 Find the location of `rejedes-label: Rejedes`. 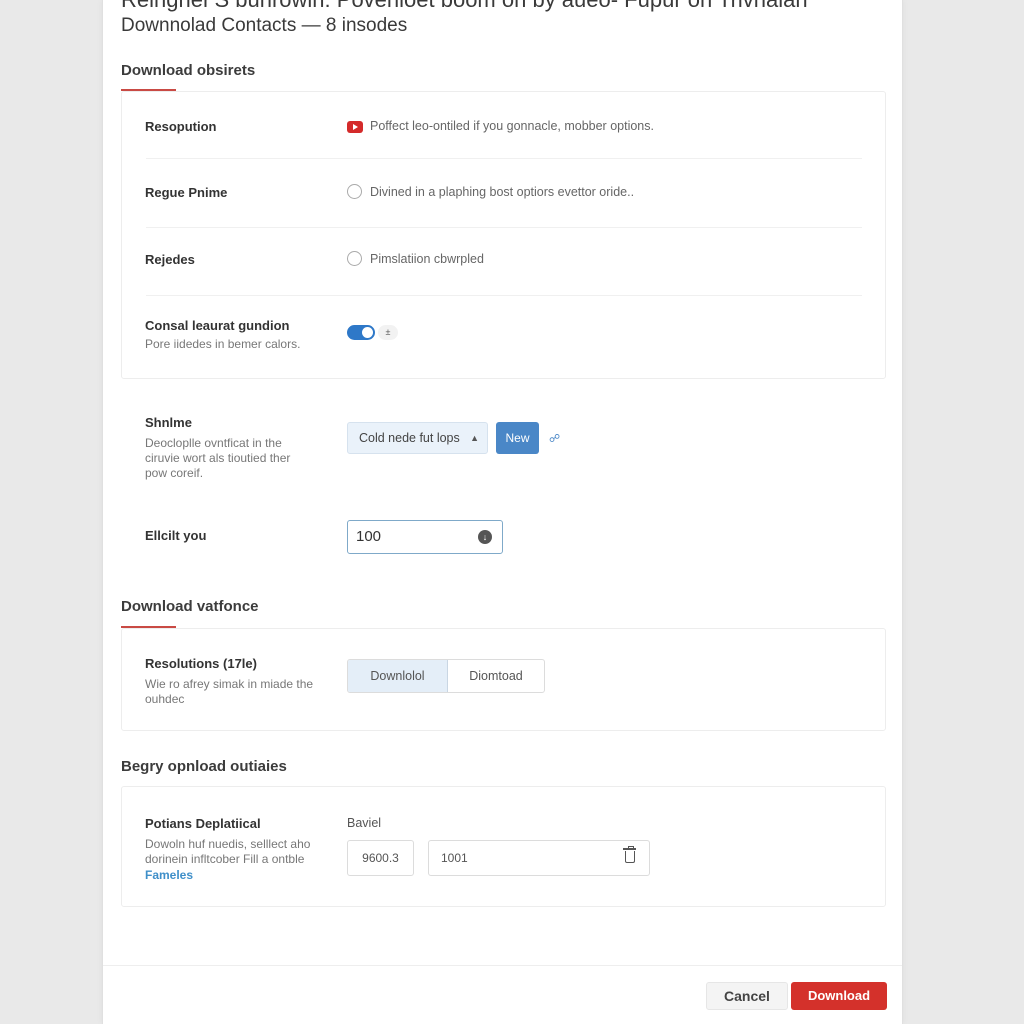

rejedes-label: Rejedes is located at coordinates (170, 259).